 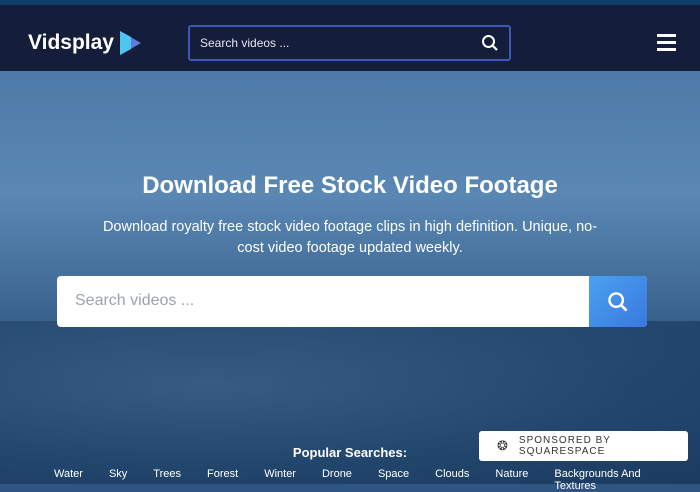 I want to click on tag-link: Winter, so click(x=280, y=480).